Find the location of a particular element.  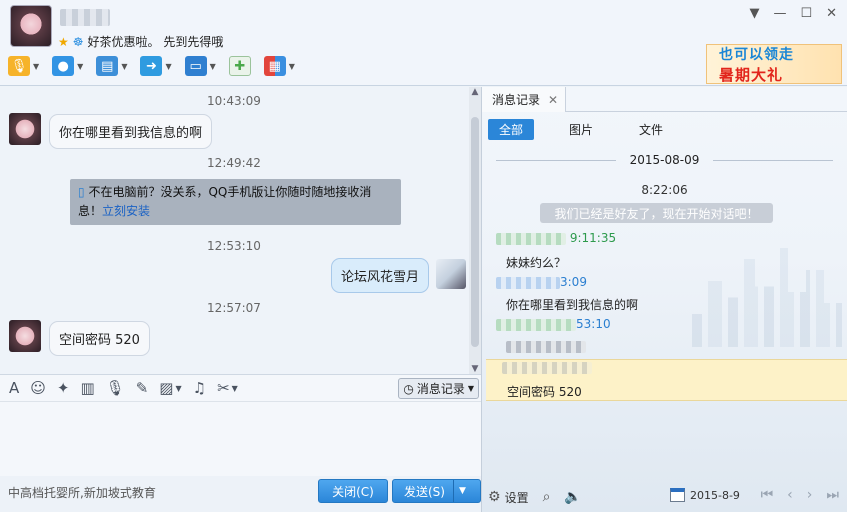

chat-scrollbar: ▲ ▼ is located at coordinates (475, 230).